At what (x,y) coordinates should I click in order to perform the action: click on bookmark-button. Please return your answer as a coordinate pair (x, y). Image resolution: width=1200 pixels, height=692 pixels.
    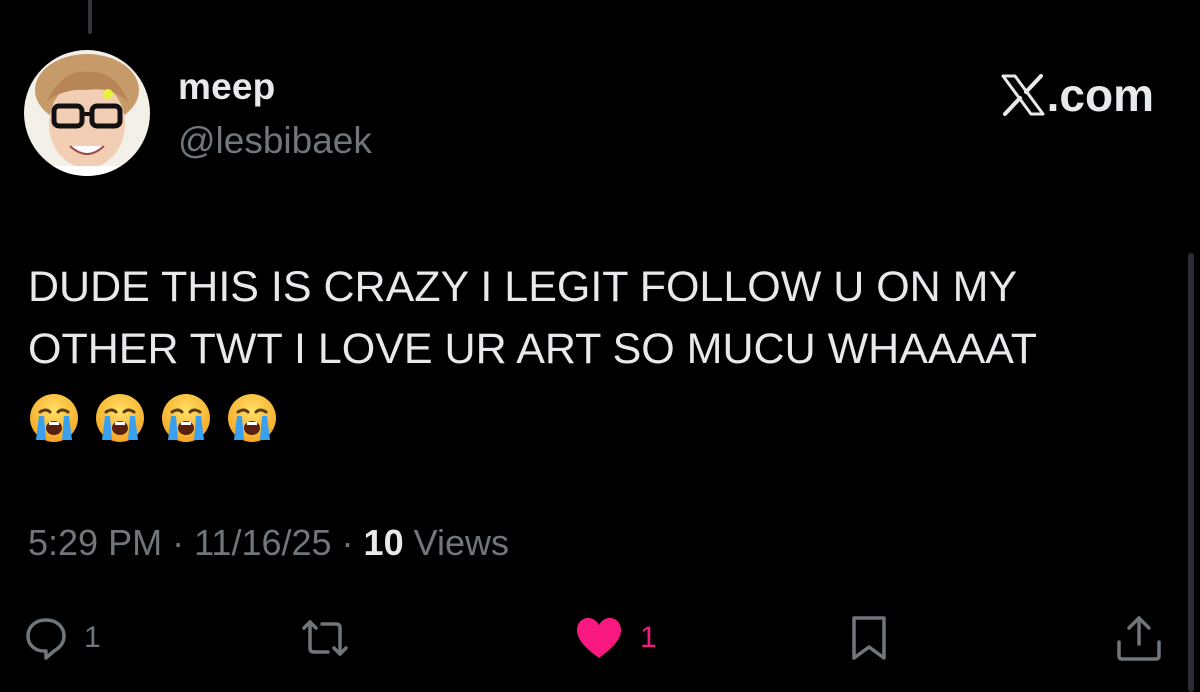
    Looking at the image, I should click on (869, 638).